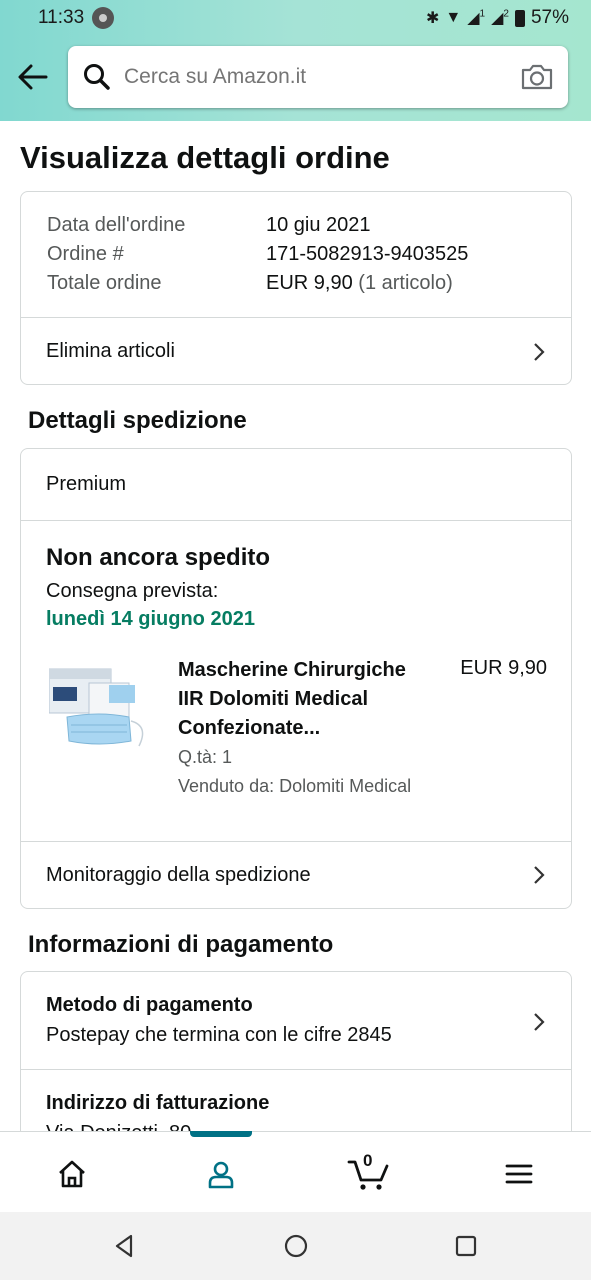 The width and height of the screenshot is (591, 1280). Describe the element at coordinates (432, 18) in the screenshot. I see `bluetooth-icon: ✱` at that location.